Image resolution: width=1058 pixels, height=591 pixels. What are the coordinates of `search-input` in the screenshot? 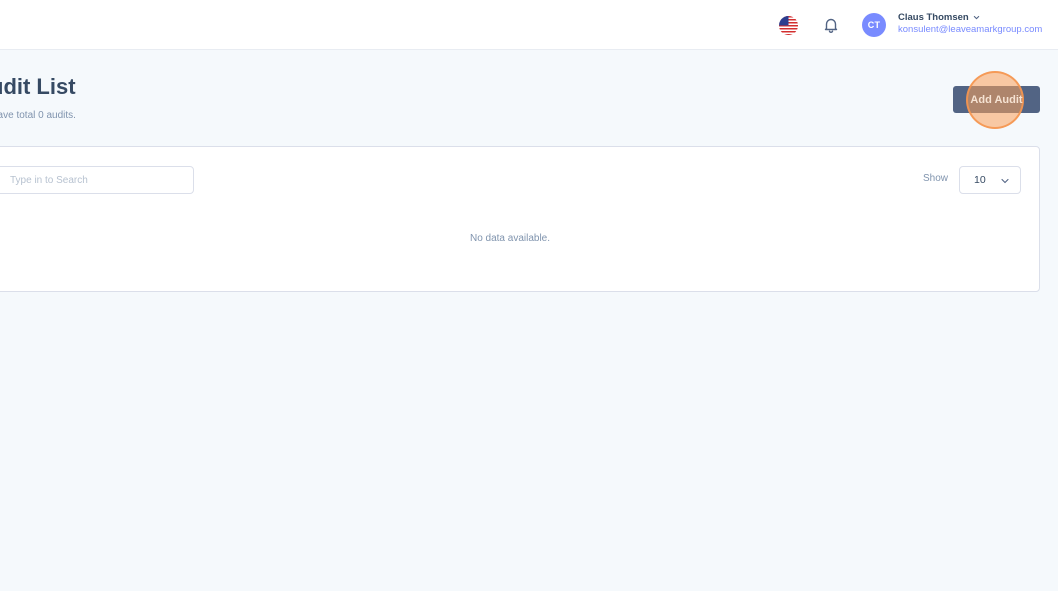 It's located at (97, 180).